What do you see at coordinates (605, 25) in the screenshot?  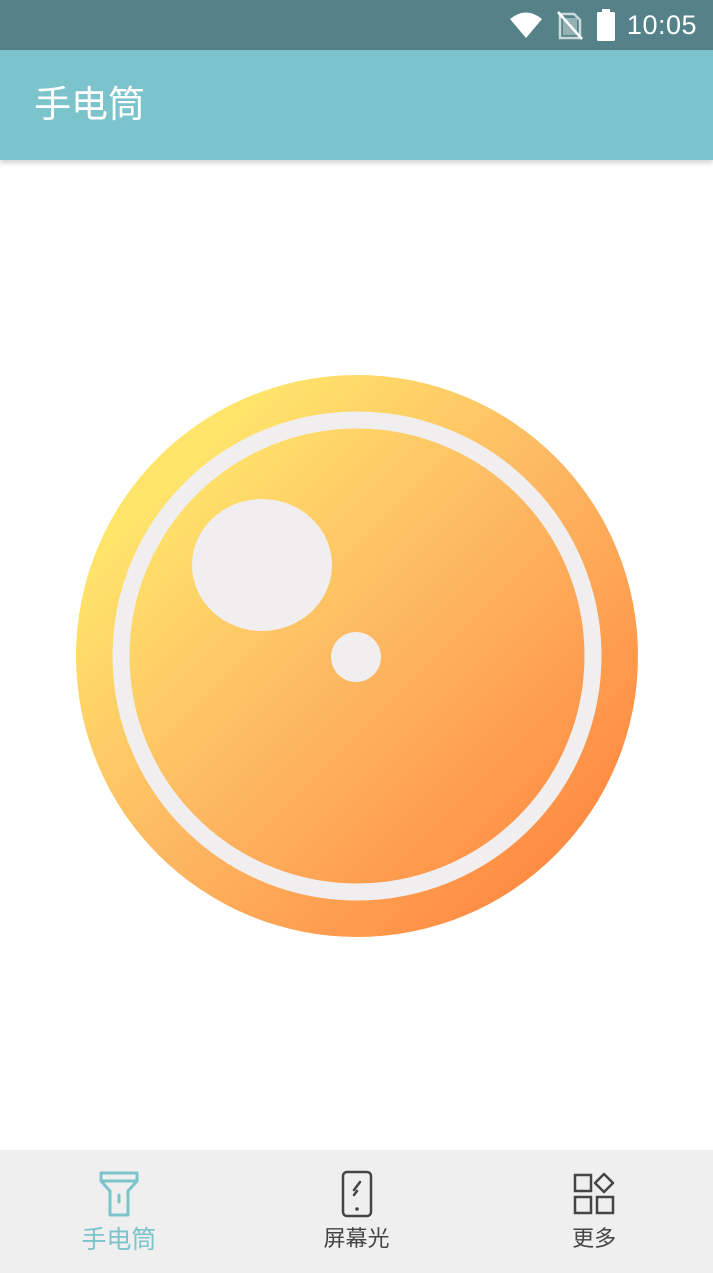 I see `battery-icon` at bounding box center [605, 25].